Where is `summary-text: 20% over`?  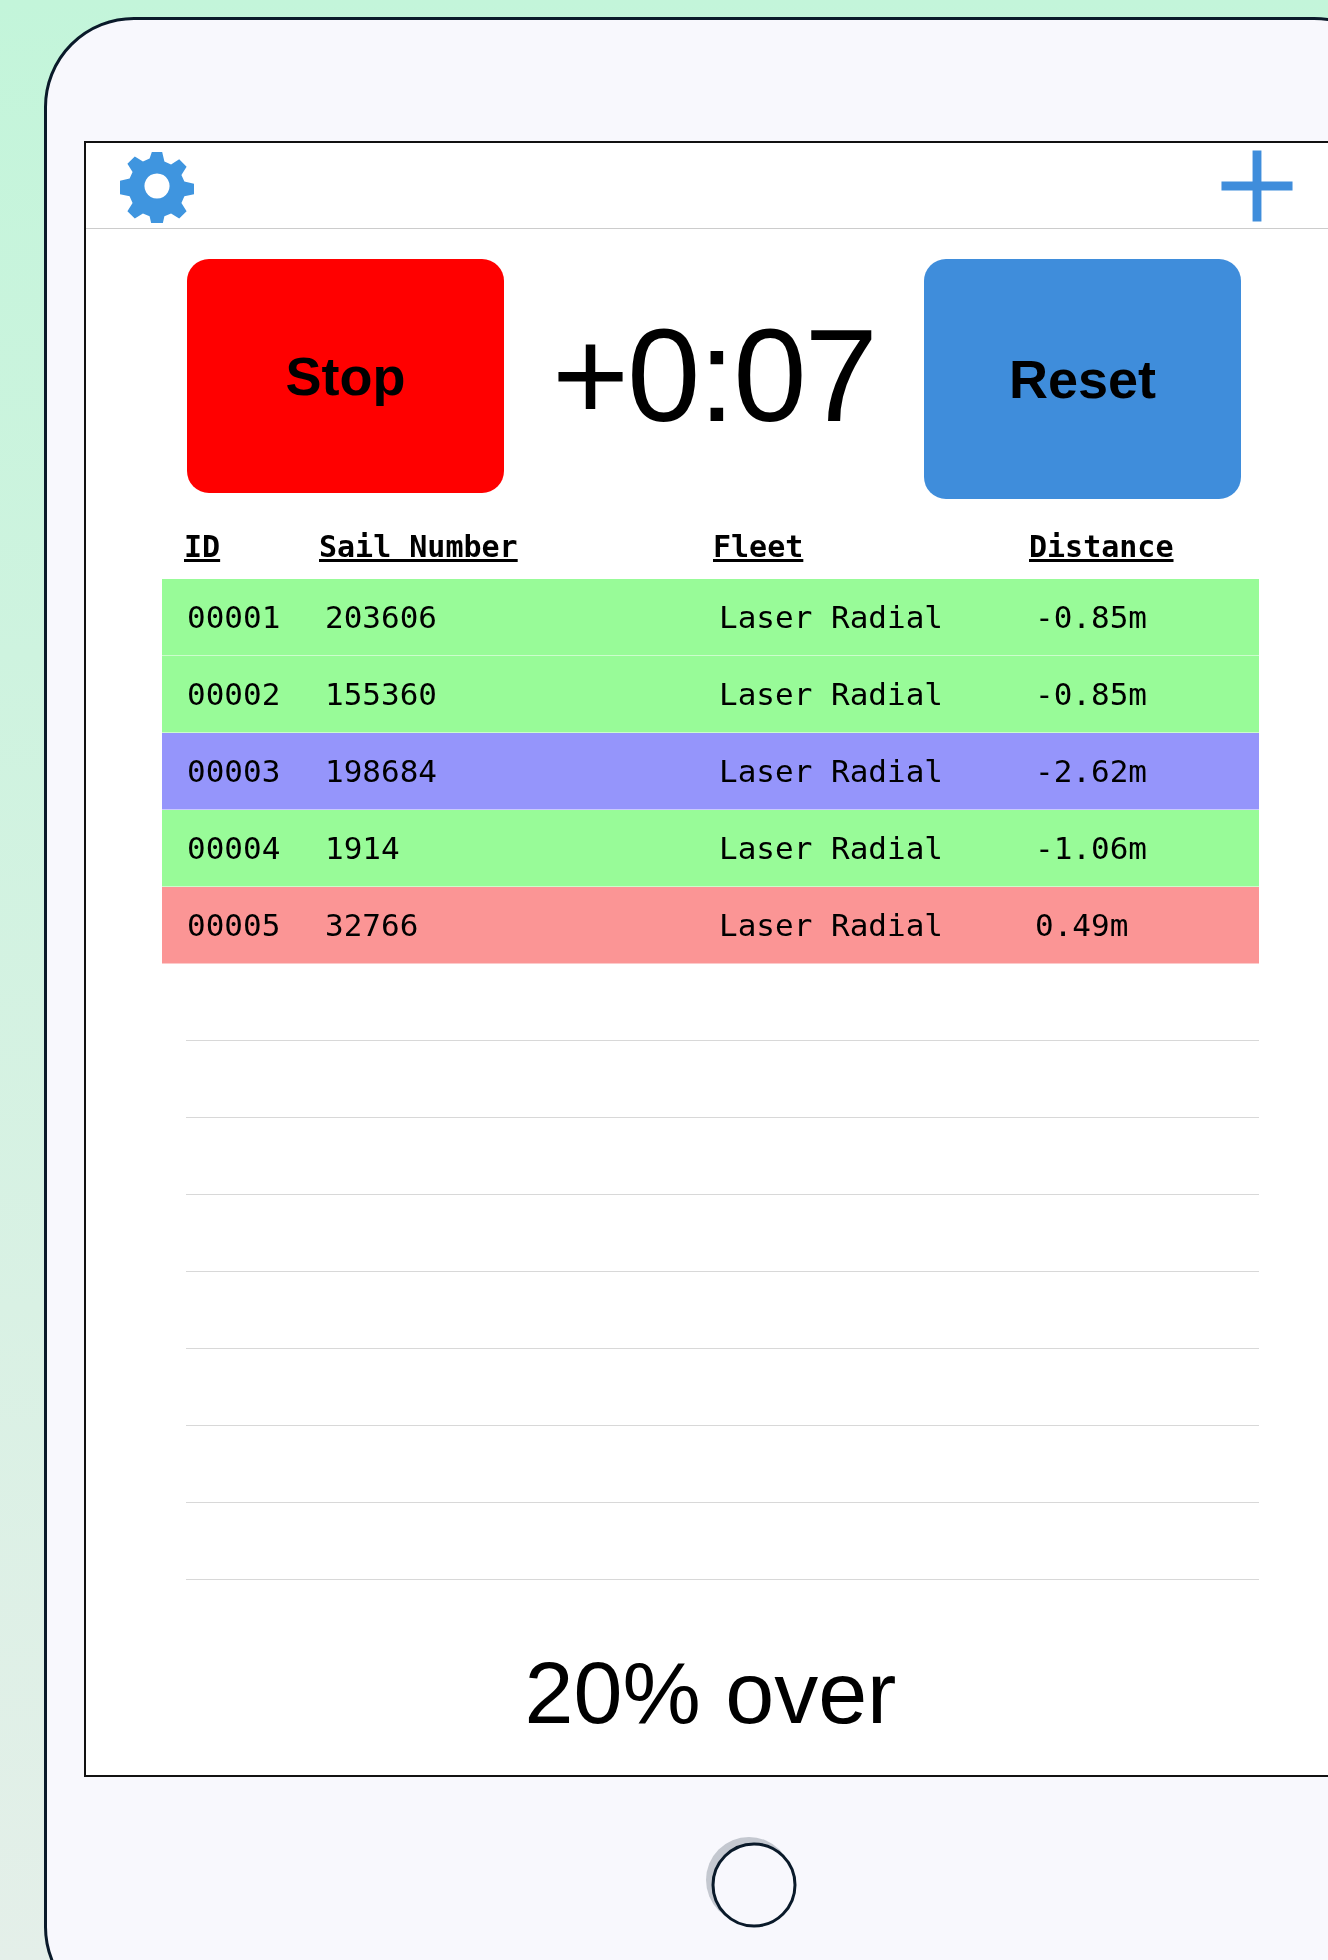
summary-text: 20% over is located at coordinates (710, 1693).